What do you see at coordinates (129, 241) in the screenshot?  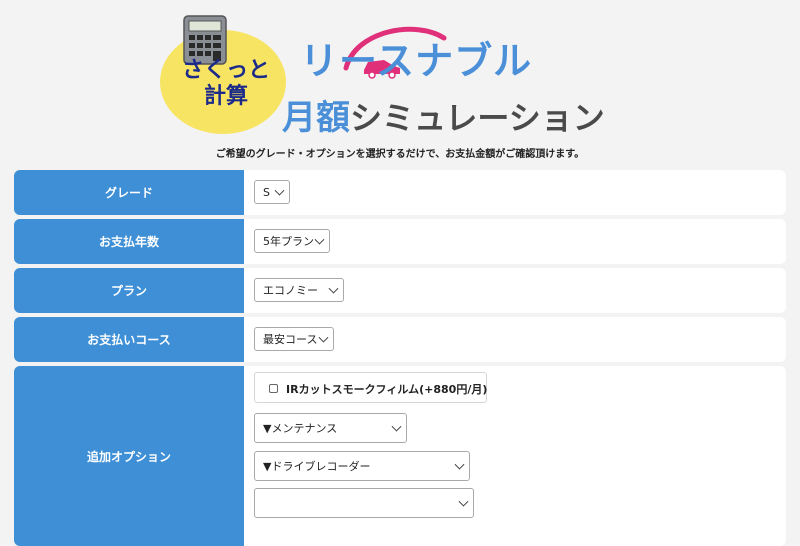 I see `payment-years-label: お支払年数` at bounding box center [129, 241].